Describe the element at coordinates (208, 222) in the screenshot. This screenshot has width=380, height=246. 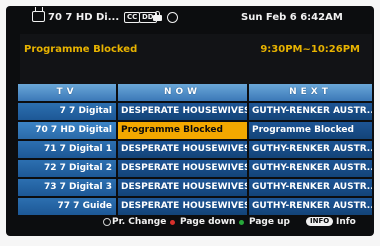
I see `page-down-label: Page down` at that location.